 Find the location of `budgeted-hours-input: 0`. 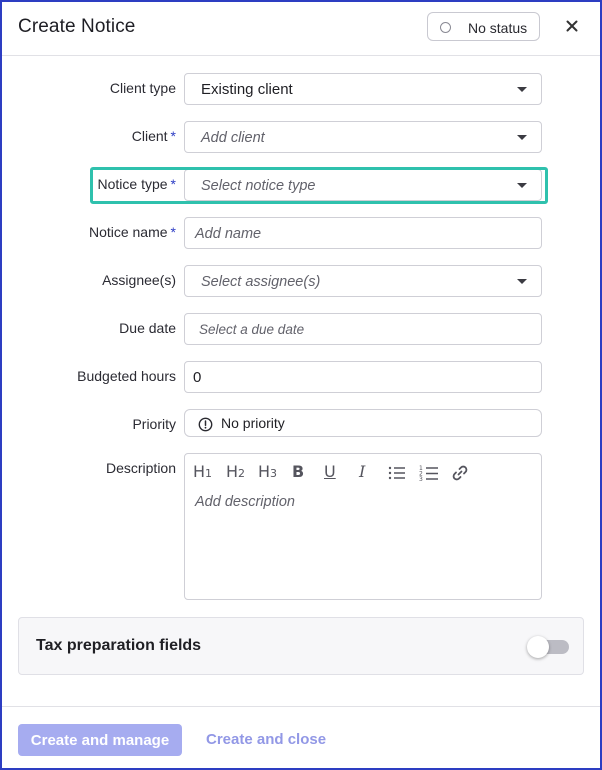

budgeted-hours-input: 0 is located at coordinates (363, 377).